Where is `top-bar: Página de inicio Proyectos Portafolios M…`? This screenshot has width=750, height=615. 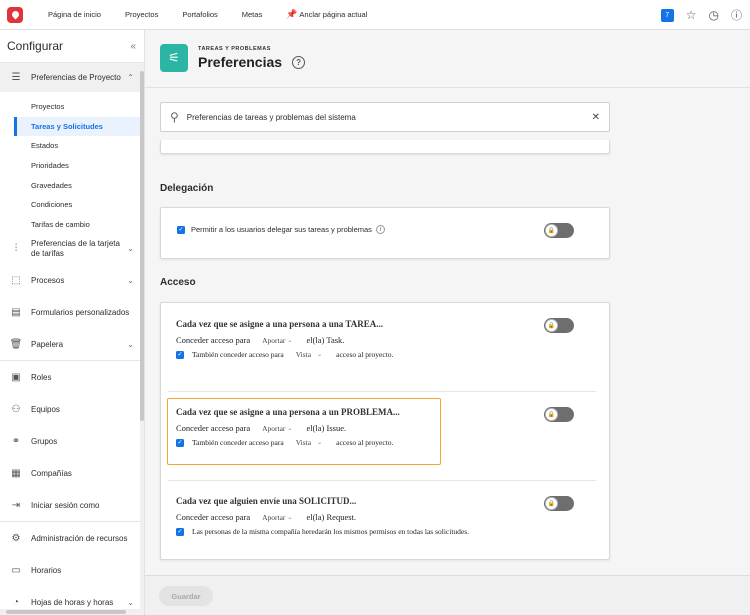
top-bar: Página de inicio Proyectos Portafolios M… is located at coordinates (375, 15).